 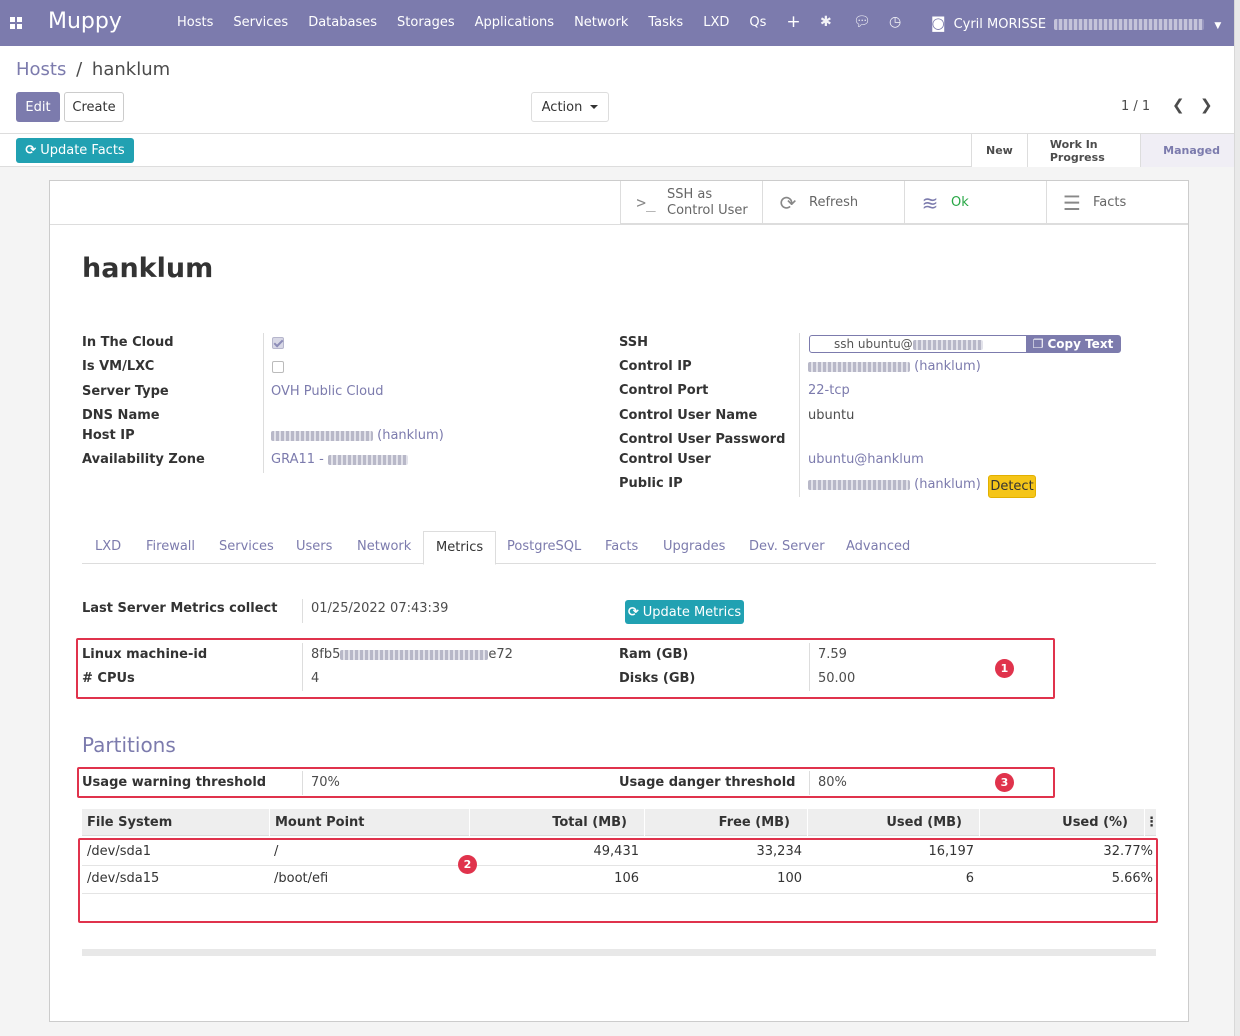 I want to click on user-menu: ◙ Cyril MORISSE ▼, so click(x=1076, y=23).